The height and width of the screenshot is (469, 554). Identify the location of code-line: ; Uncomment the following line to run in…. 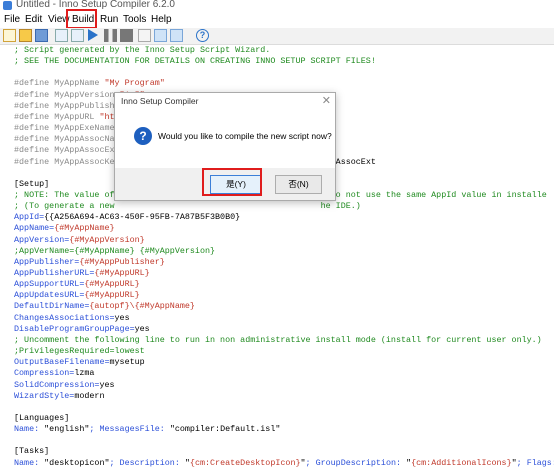
(278, 340).